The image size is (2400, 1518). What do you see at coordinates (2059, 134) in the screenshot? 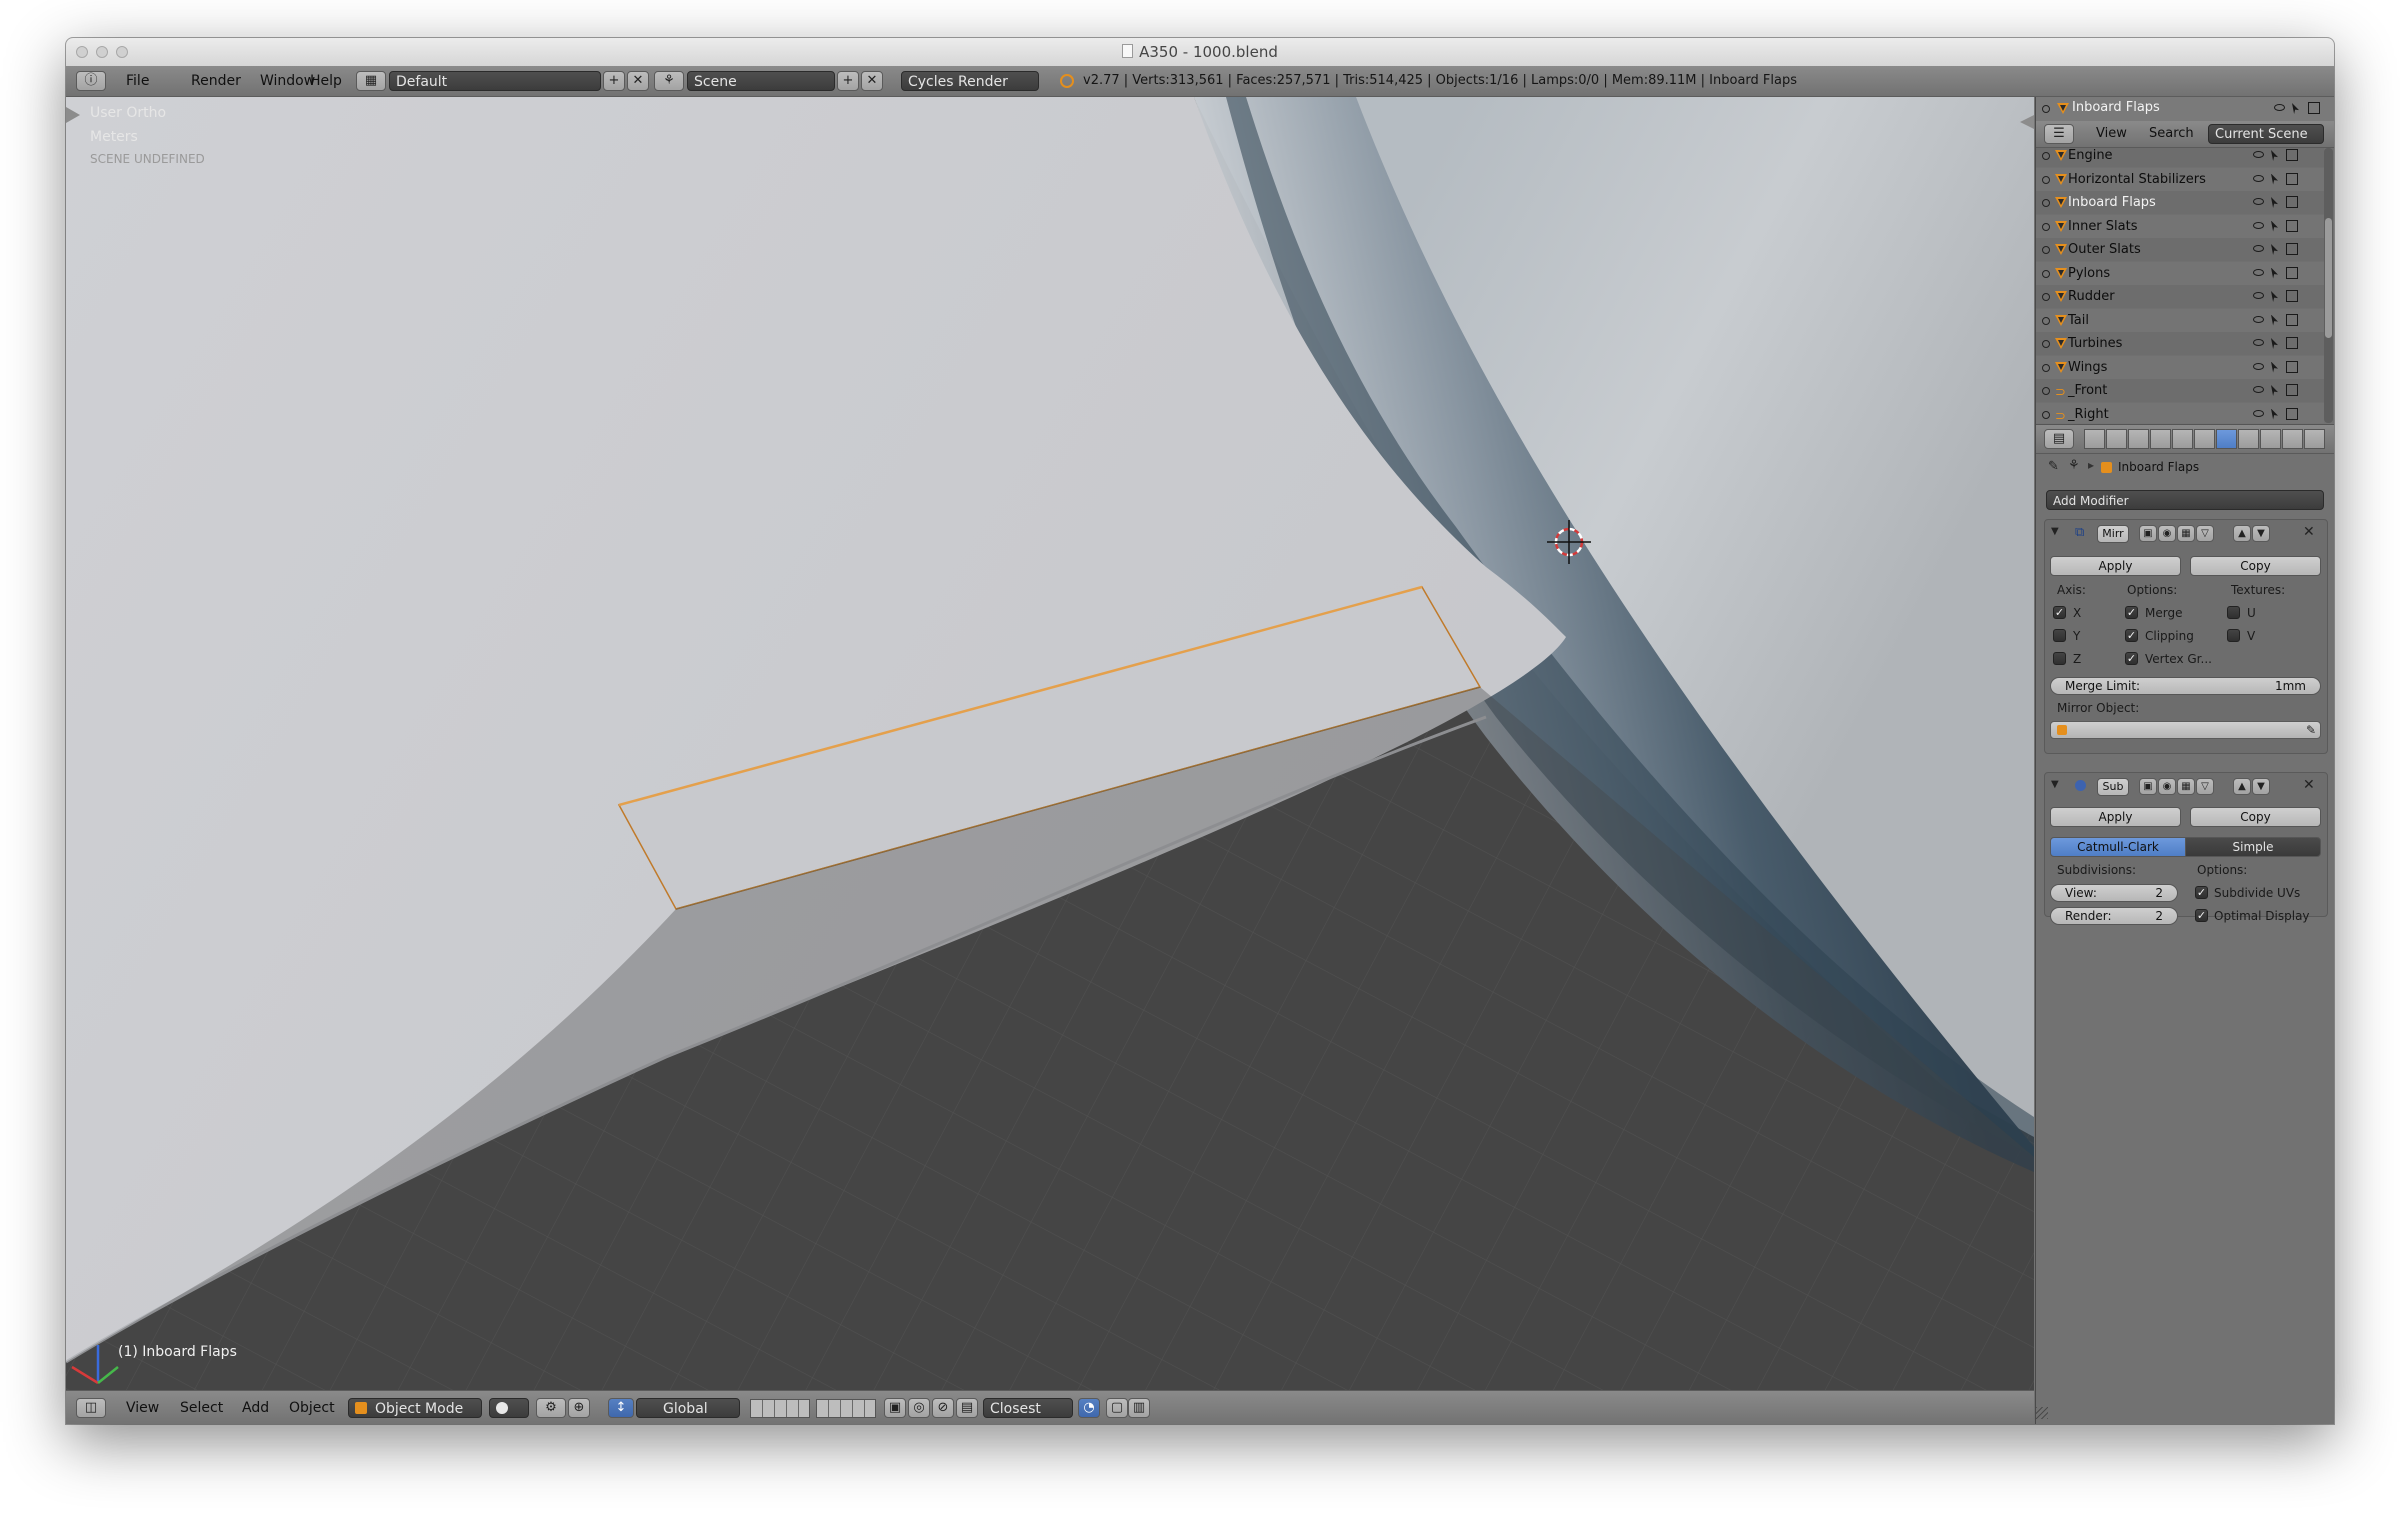
I see `outliner-editor-type-button: ☰` at bounding box center [2059, 134].